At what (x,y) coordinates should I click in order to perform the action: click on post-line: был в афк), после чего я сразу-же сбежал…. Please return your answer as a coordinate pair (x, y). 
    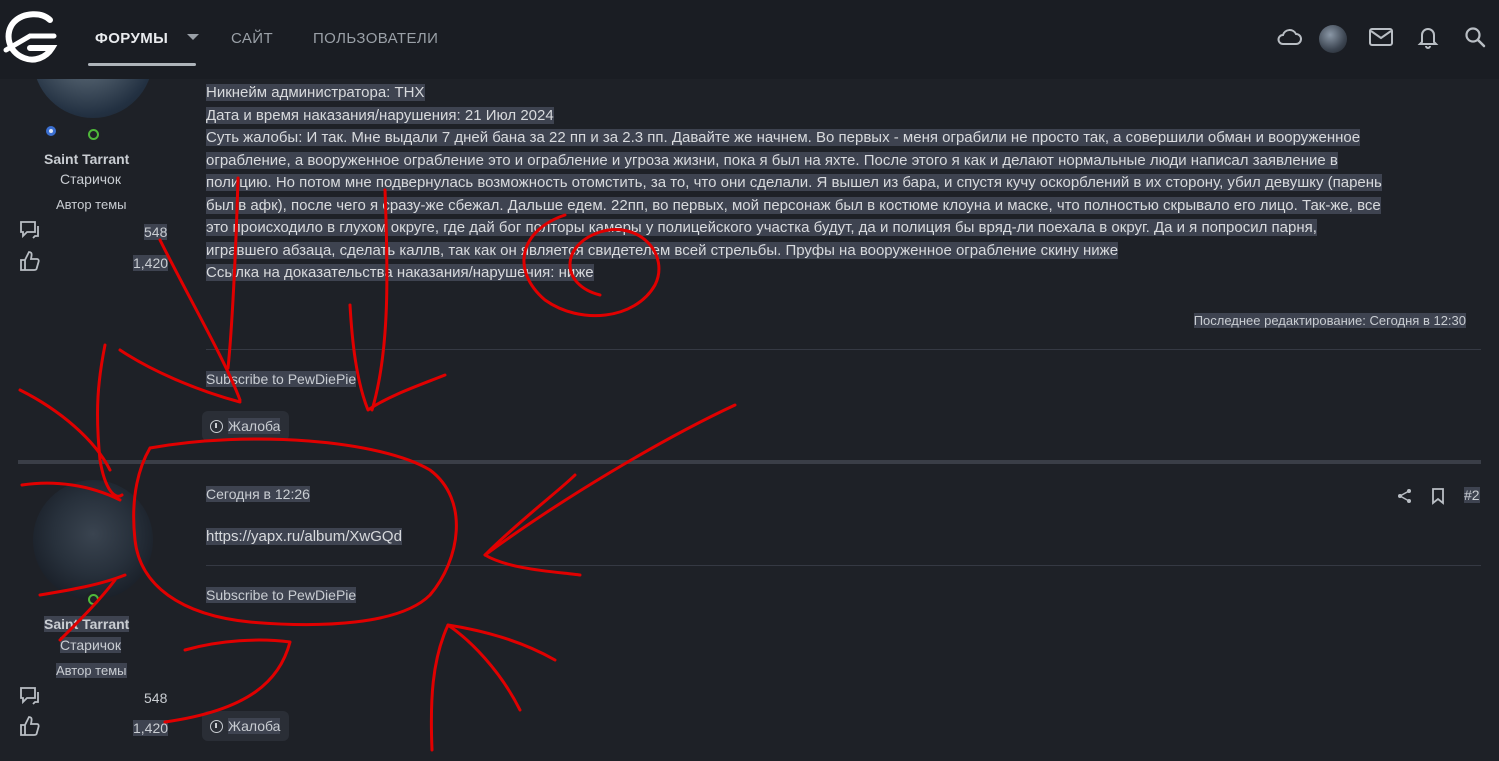
    Looking at the image, I should click on (793, 205).